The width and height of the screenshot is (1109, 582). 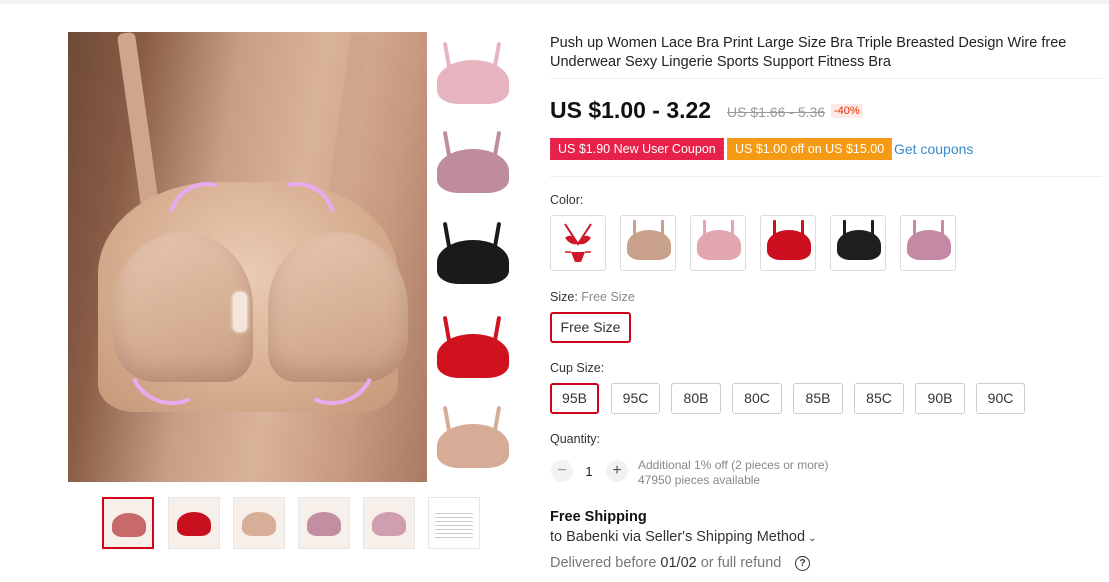 What do you see at coordinates (812, 538) in the screenshot?
I see `chevron-down-icon: ⌄` at bounding box center [812, 538].